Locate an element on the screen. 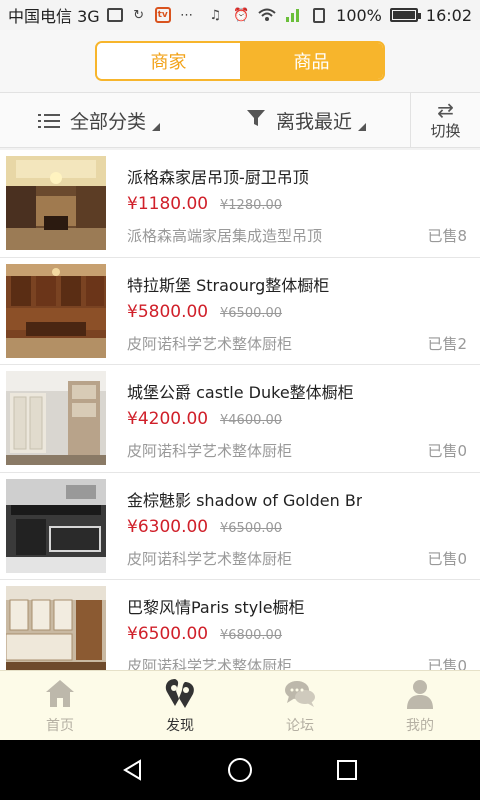 The width and height of the screenshot is (480, 800). person-icon is located at coordinates (420, 694).